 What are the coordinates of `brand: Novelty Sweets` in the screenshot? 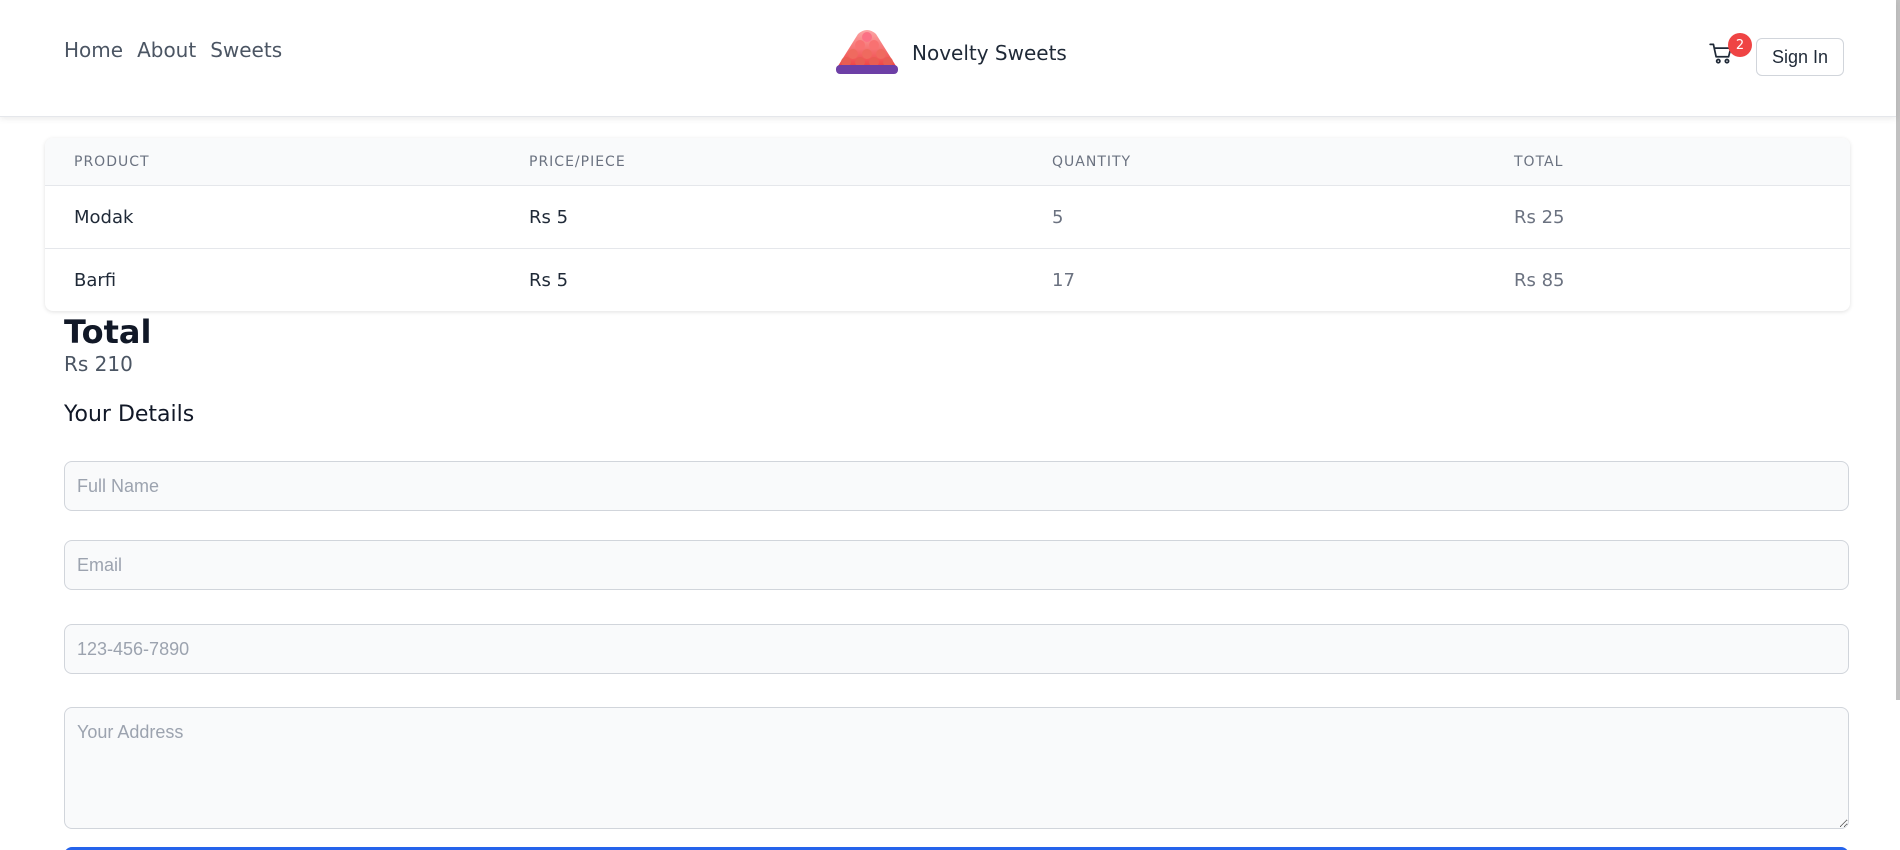 It's located at (951, 53).